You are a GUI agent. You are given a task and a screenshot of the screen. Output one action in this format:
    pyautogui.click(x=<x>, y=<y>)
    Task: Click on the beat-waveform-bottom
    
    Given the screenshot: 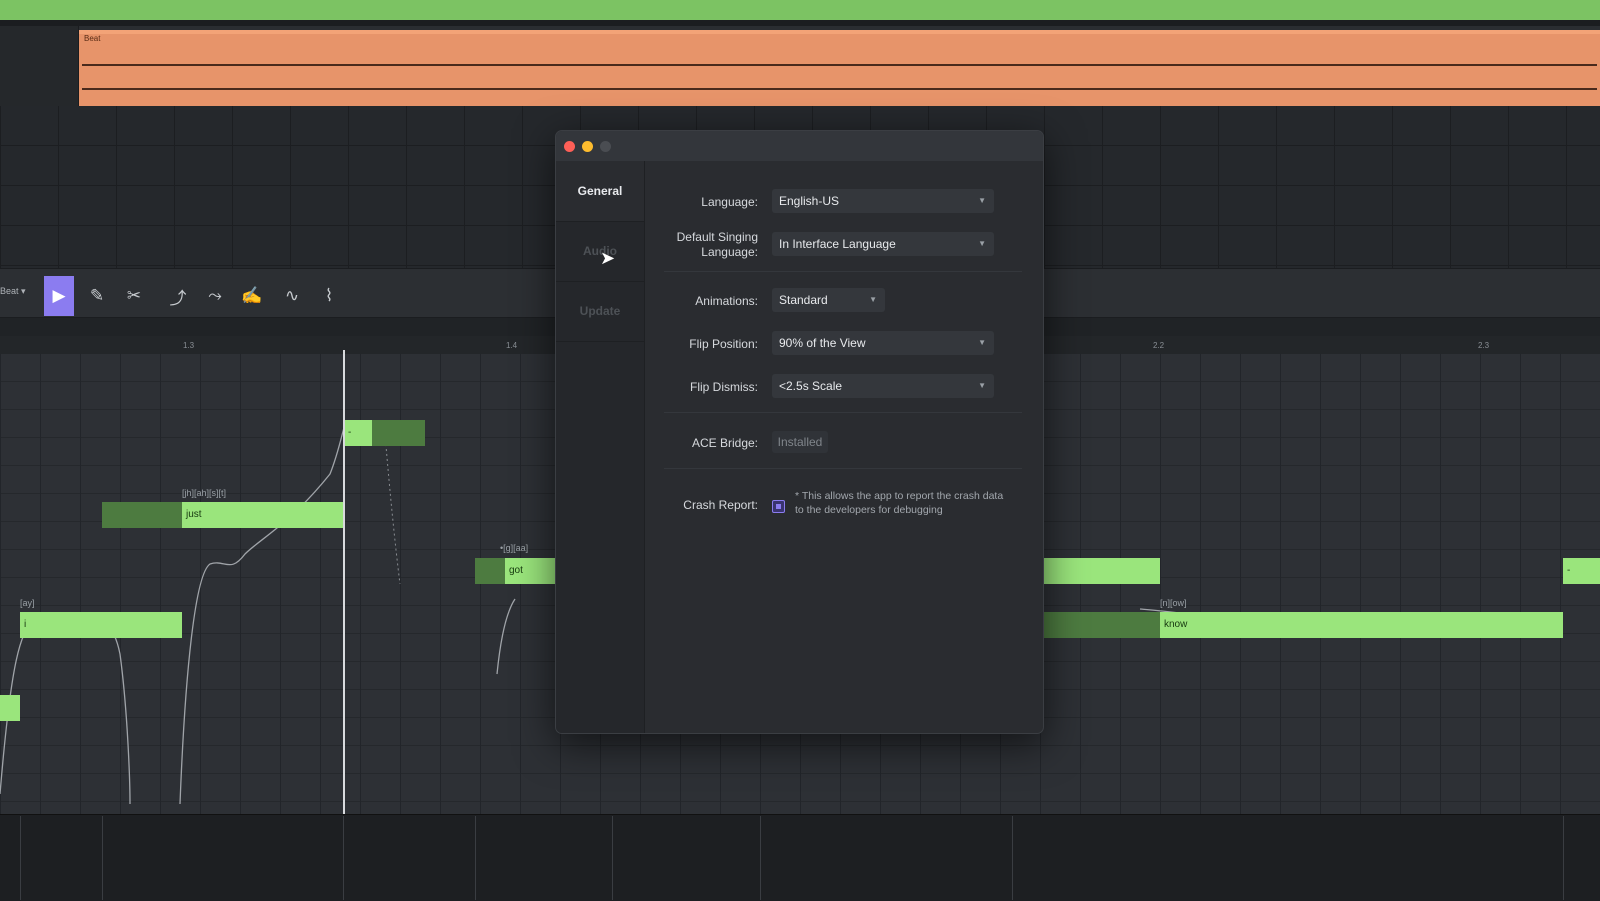 What is the action you would take?
    pyautogui.click(x=839, y=89)
    